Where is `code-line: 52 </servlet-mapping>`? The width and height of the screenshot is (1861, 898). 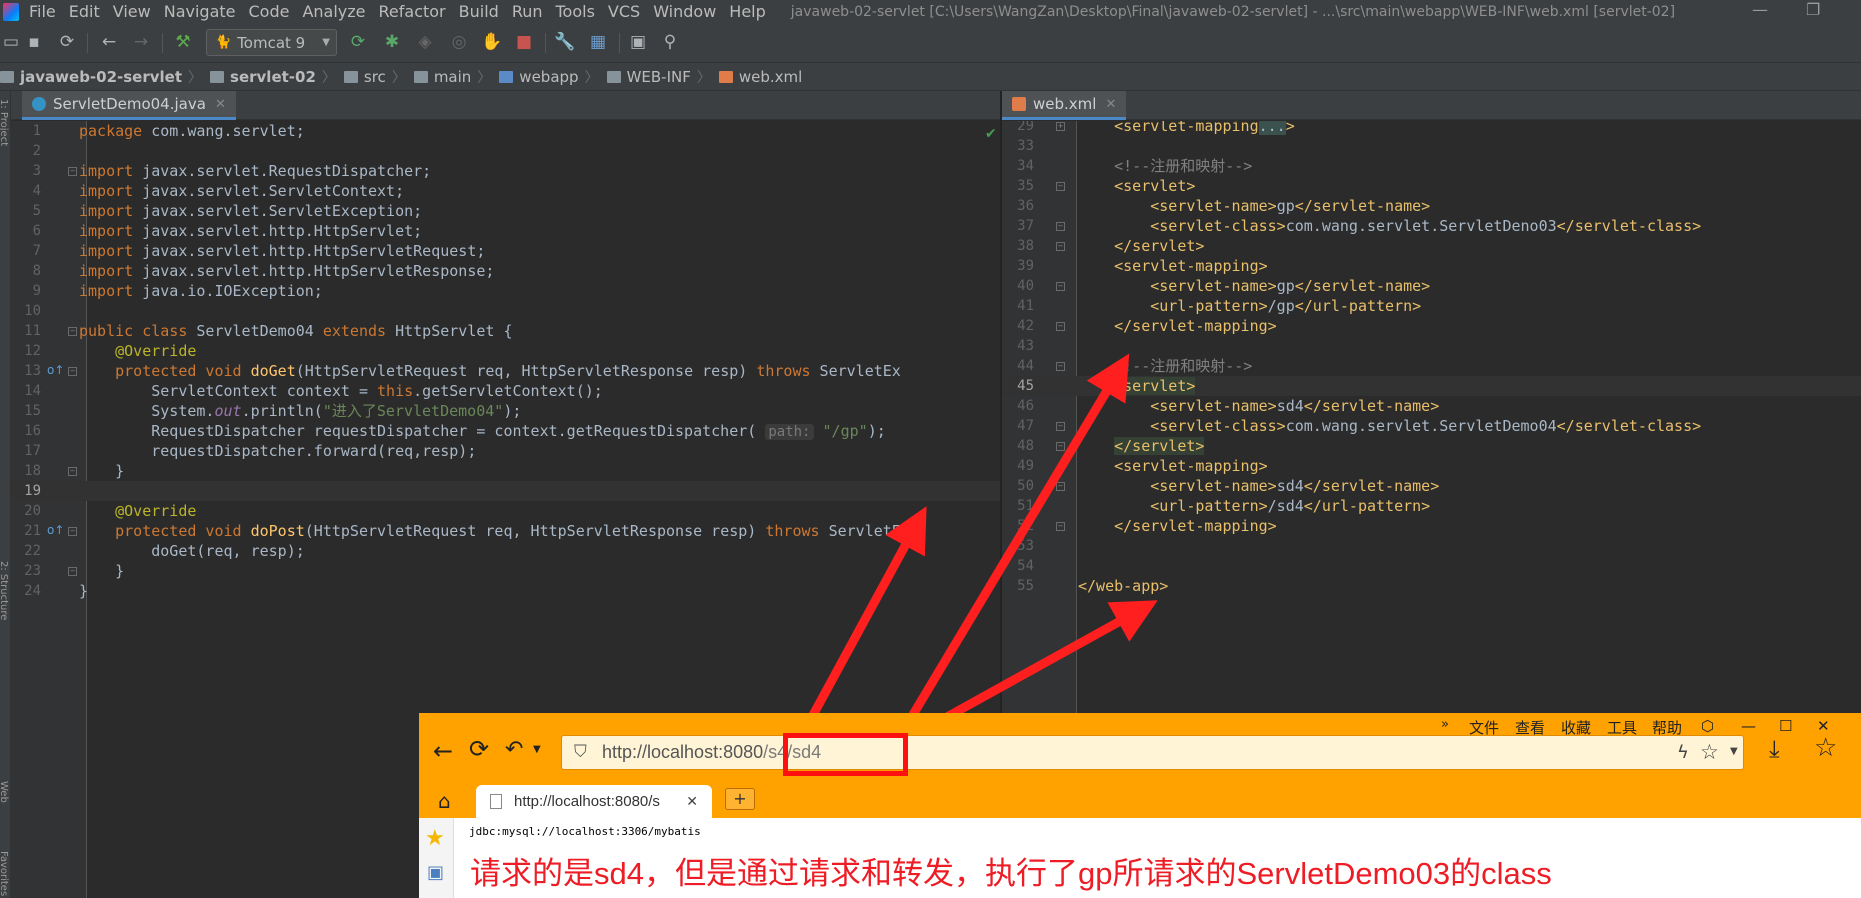 code-line: 52 </servlet-mapping> is located at coordinates (1431, 526).